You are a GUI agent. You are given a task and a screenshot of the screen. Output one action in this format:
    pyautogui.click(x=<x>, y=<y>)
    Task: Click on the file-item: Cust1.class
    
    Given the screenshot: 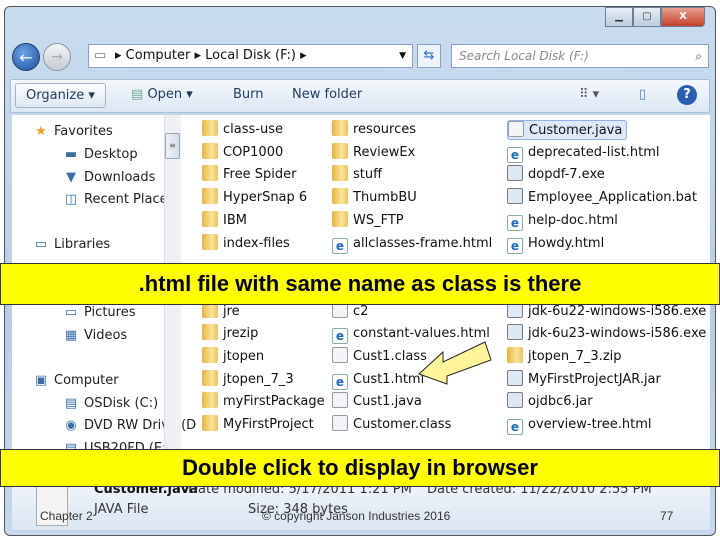 What is the action you would take?
    pyautogui.click(x=379, y=357)
    